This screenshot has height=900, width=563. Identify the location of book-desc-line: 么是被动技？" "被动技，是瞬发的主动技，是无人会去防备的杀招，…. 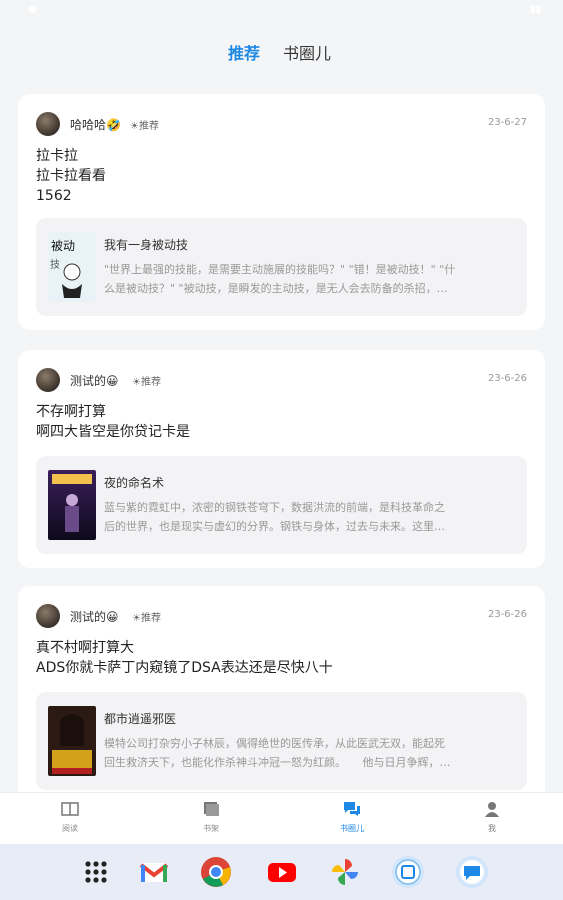
(276, 288).